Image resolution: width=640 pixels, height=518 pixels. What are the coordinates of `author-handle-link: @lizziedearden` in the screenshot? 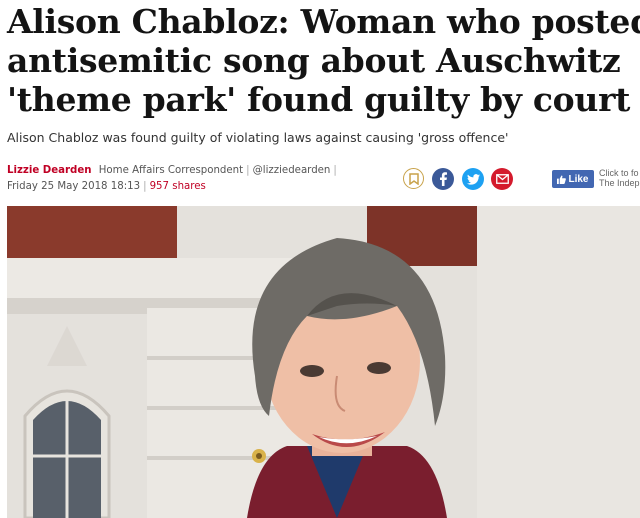 It's located at (292, 170).